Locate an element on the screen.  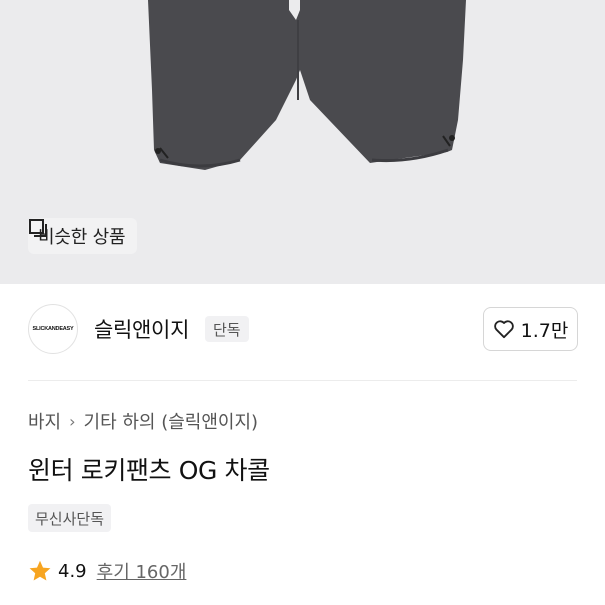
divider is located at coordinates (302, 380).